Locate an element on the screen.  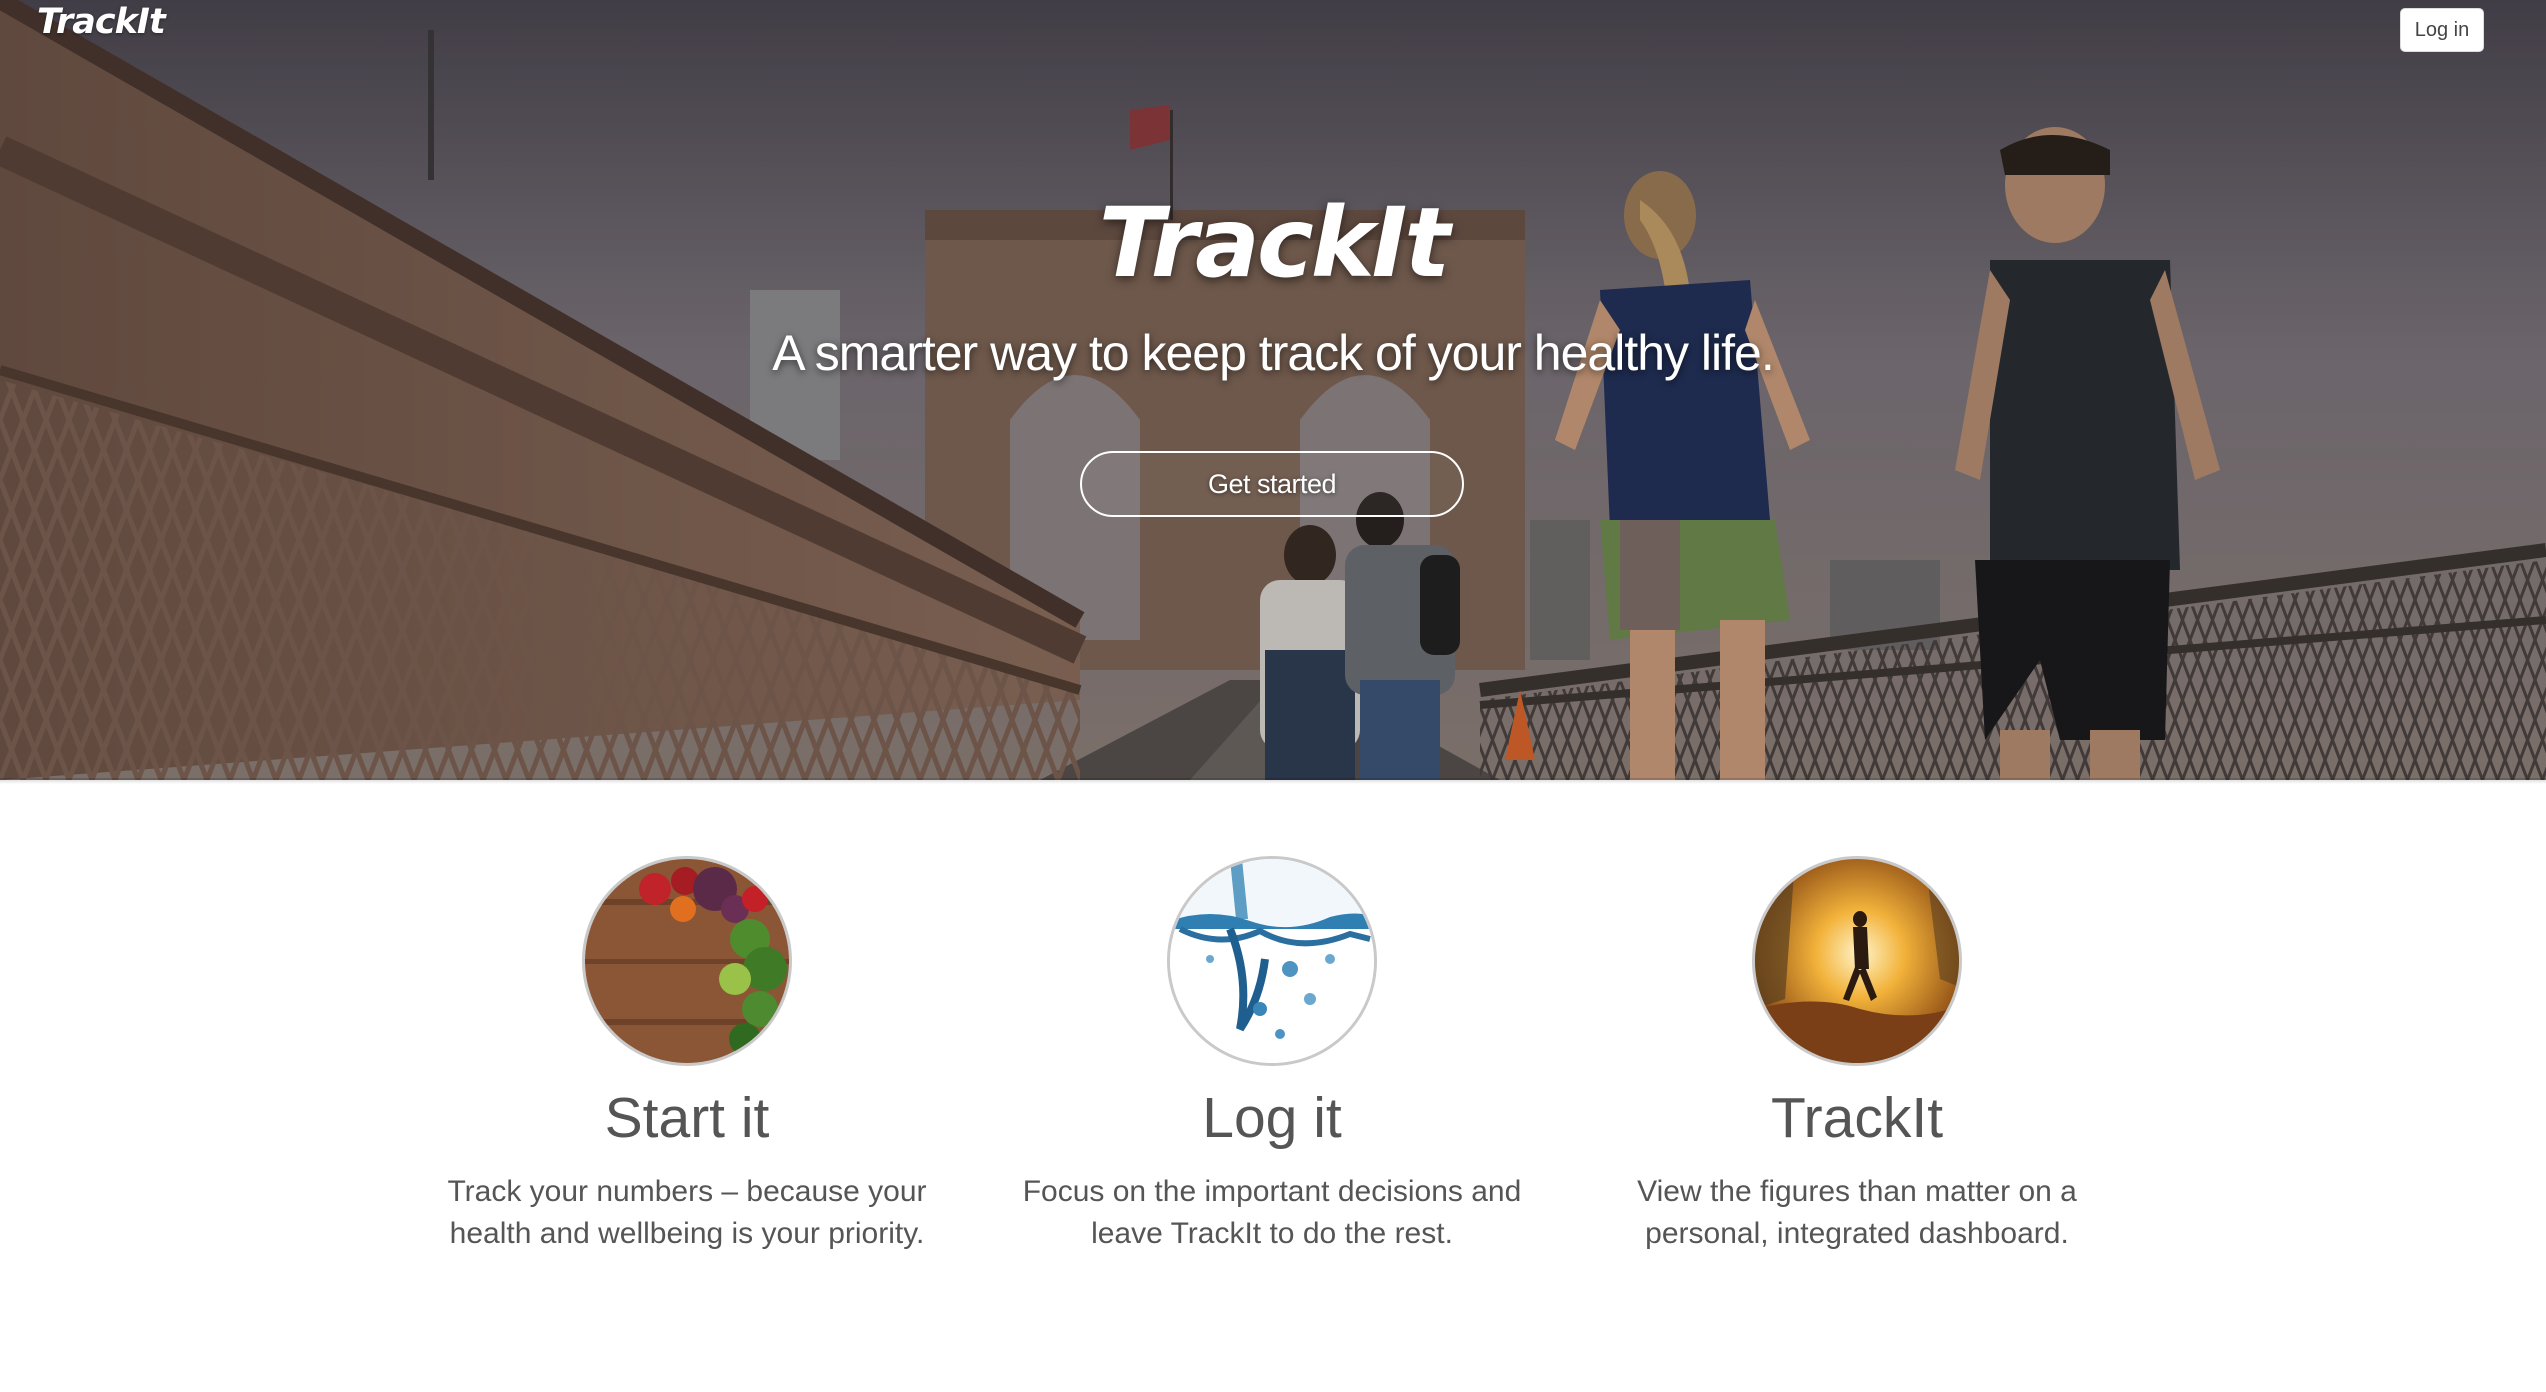
fruit-vegetables-photo-icon is located at coordinates (687, 961).